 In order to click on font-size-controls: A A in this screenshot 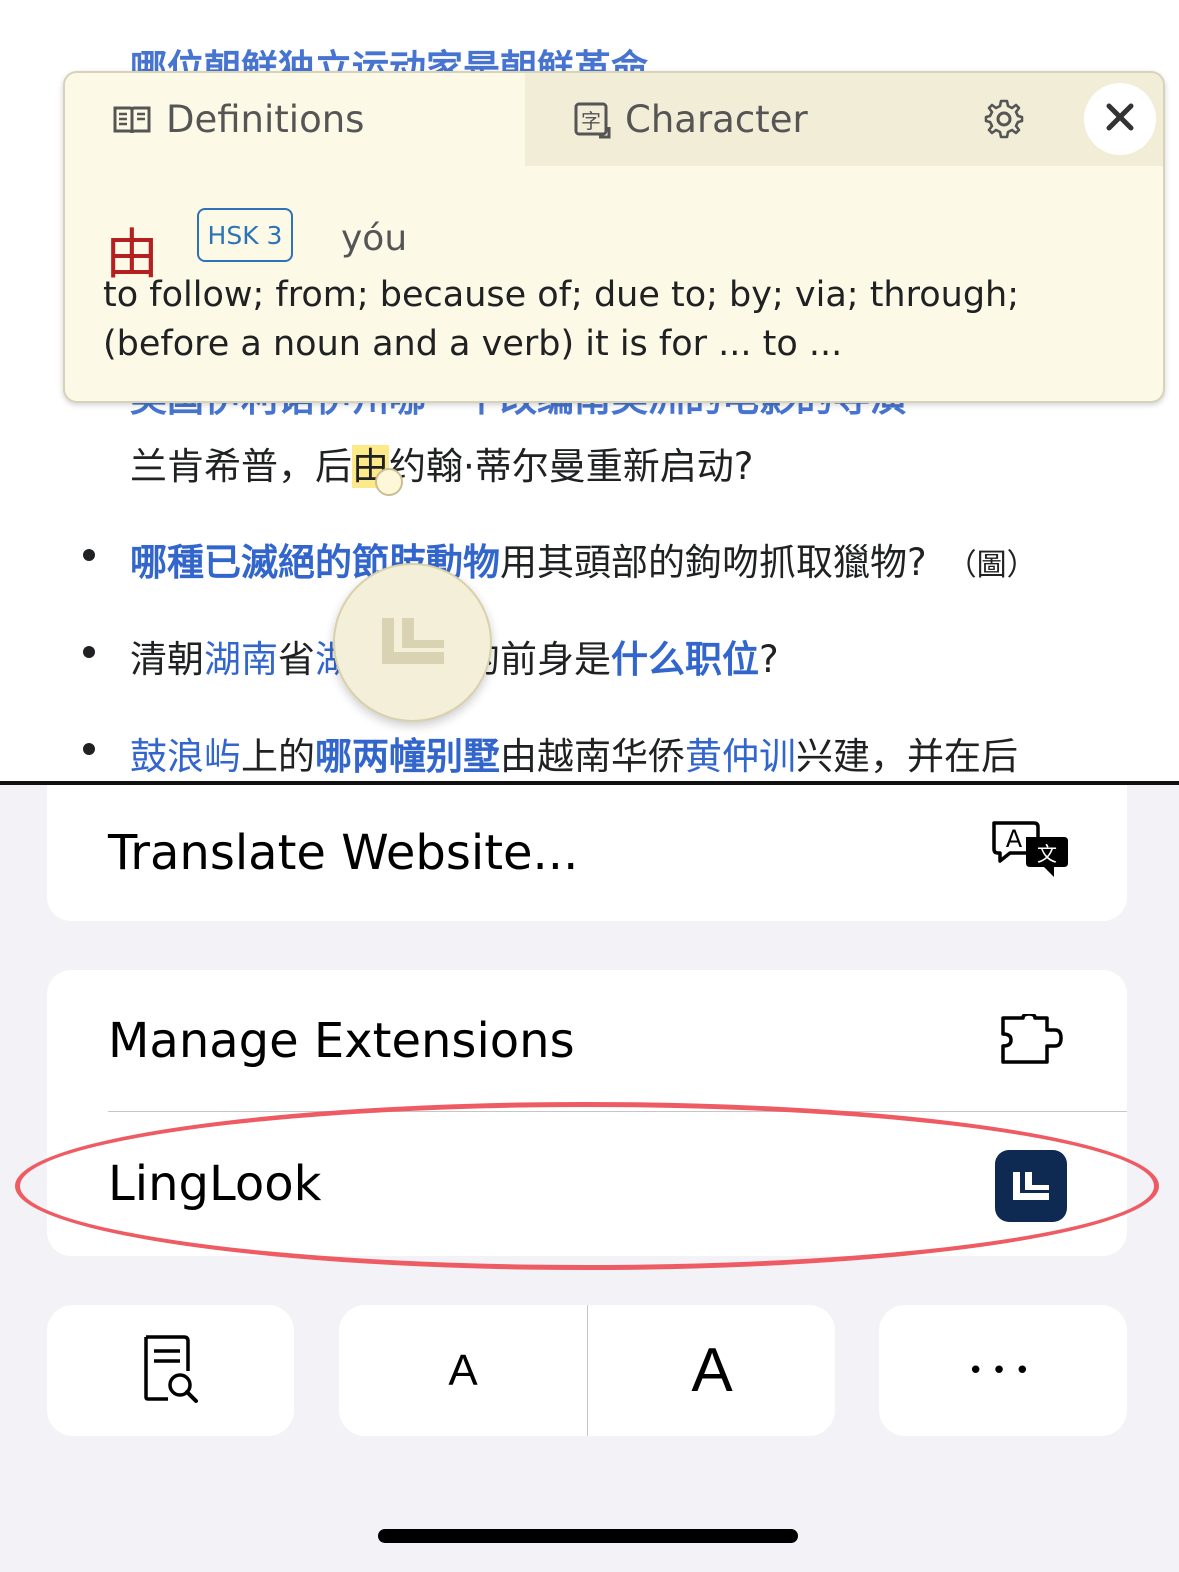, I will do `click(587, 1370)`.